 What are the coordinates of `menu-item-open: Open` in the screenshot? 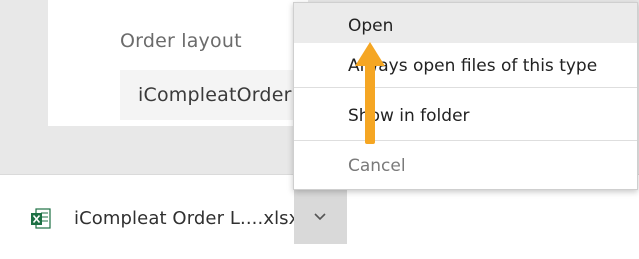 It's located at (465, 23).